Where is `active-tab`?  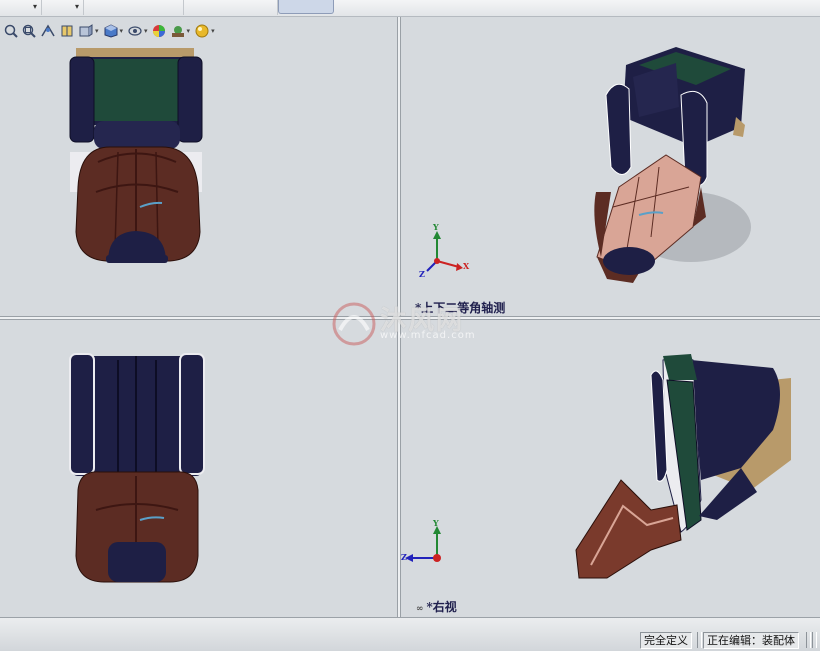 active-tab is located at coordinates (306, 7).